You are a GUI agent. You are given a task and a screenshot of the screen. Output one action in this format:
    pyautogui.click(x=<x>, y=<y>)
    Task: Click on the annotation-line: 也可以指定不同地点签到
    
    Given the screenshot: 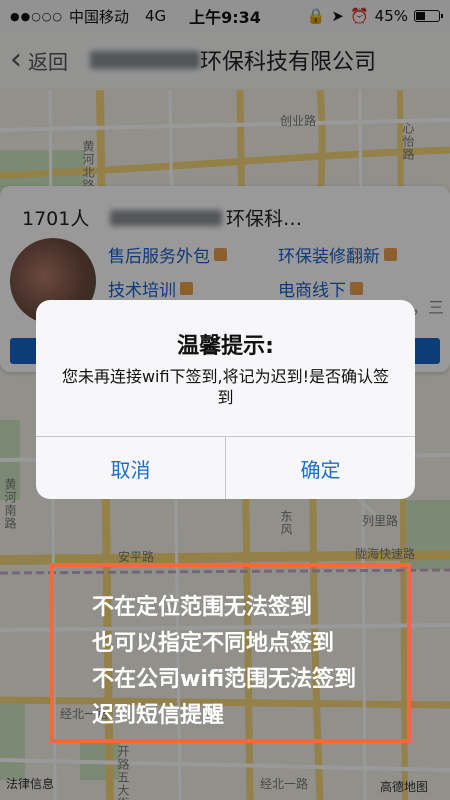 What is the action you would take?
    pyautogui.click(x=213, y=643)
    